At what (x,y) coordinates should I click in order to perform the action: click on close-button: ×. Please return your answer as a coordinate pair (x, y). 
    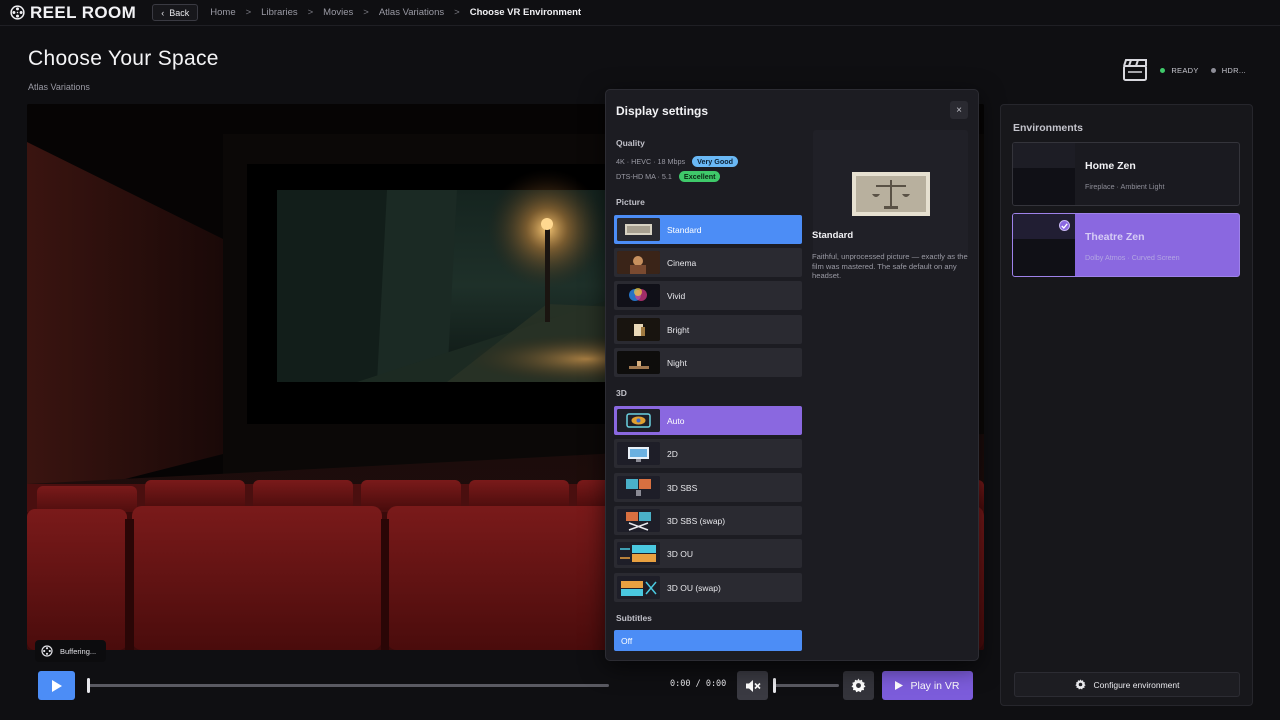
    Looking at the image, I should click on (959, 110).